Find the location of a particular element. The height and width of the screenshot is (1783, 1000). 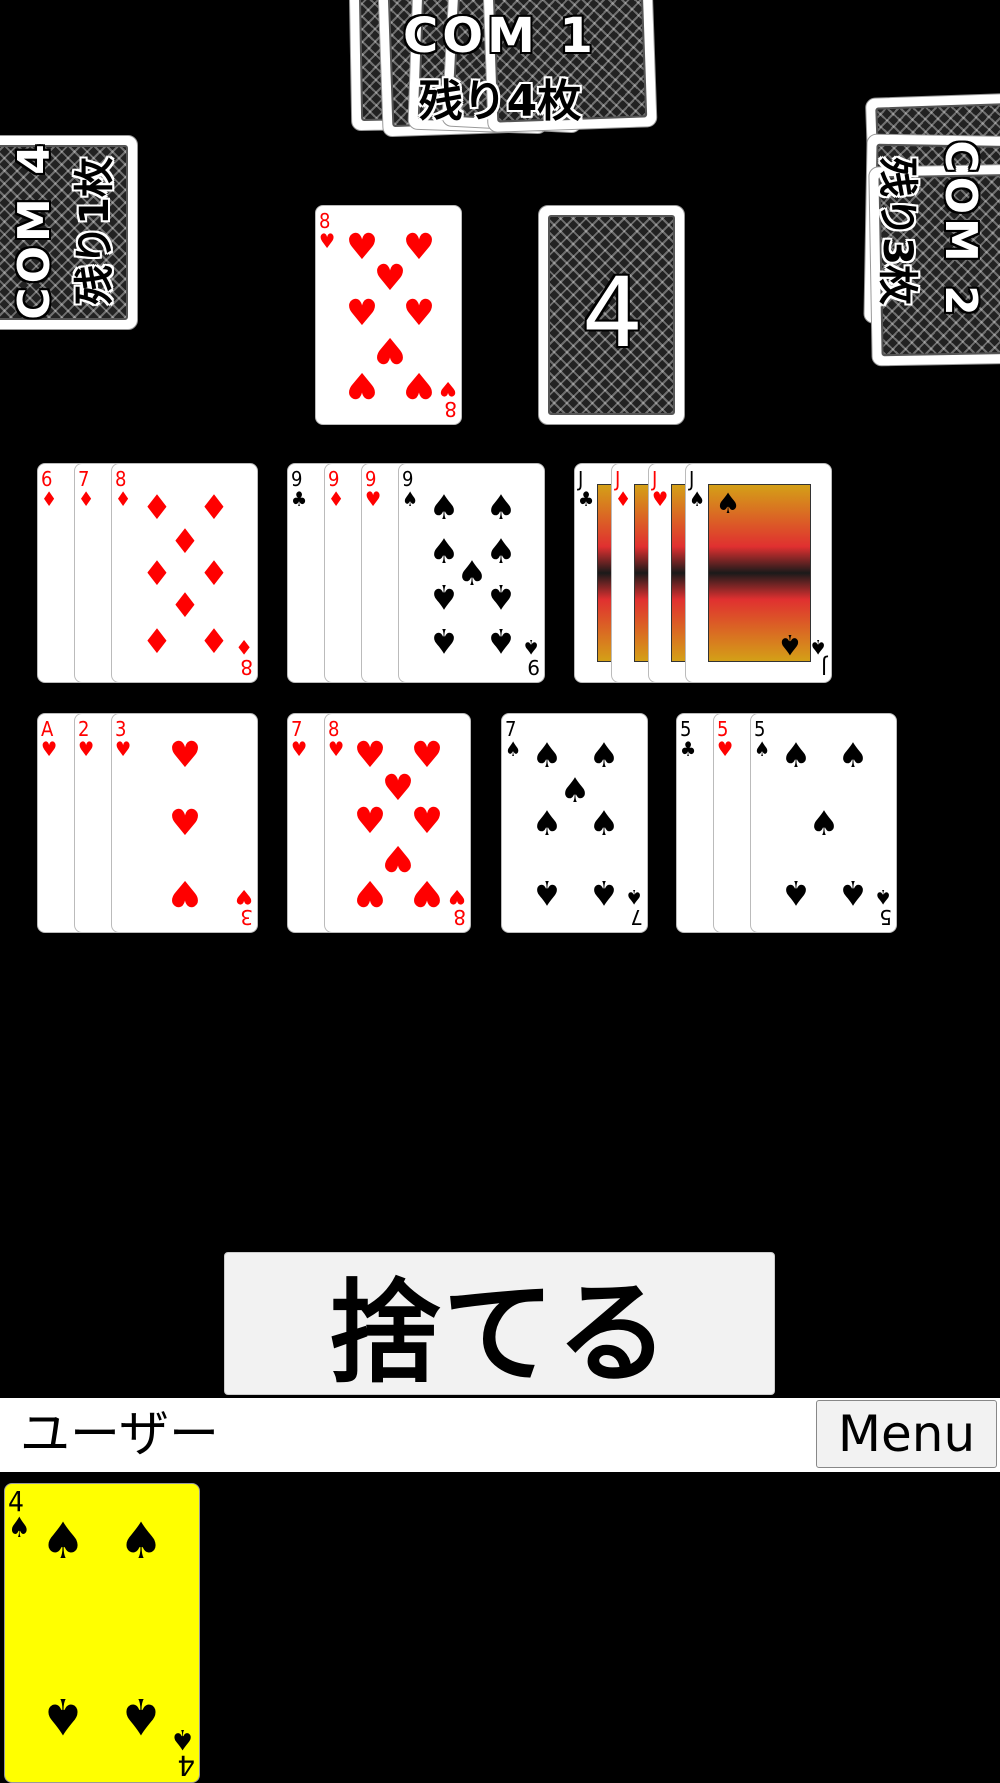

card-9-spades: 9 ♠ 9 ♠ ♠ ♠ ♠ ♠ ♠ ♠ ♠ ♠ ♠ is located at coordinates (471, 573).